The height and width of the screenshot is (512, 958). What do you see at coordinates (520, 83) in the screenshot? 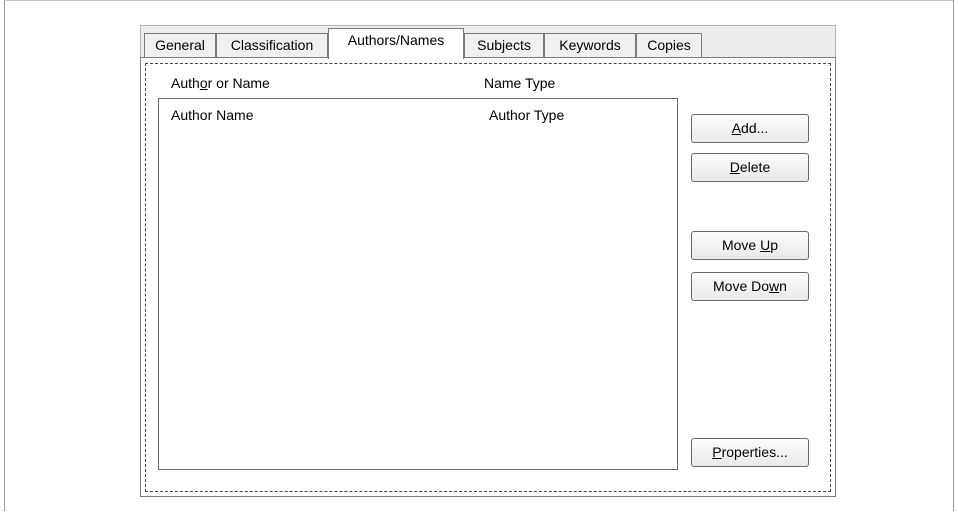
I see `name-type-column-header: Name Type` at bounding box center [520, 83].